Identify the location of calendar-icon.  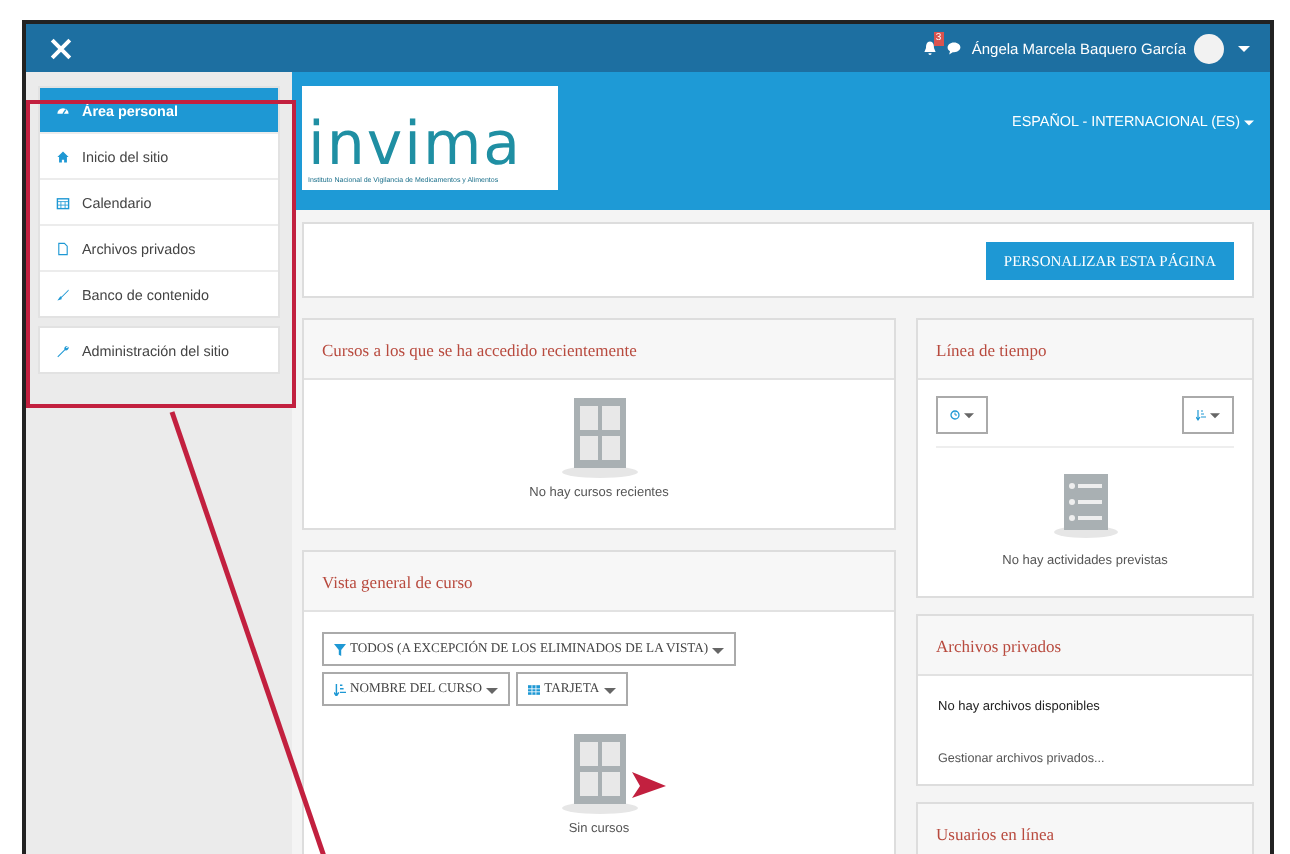
(63, 202).